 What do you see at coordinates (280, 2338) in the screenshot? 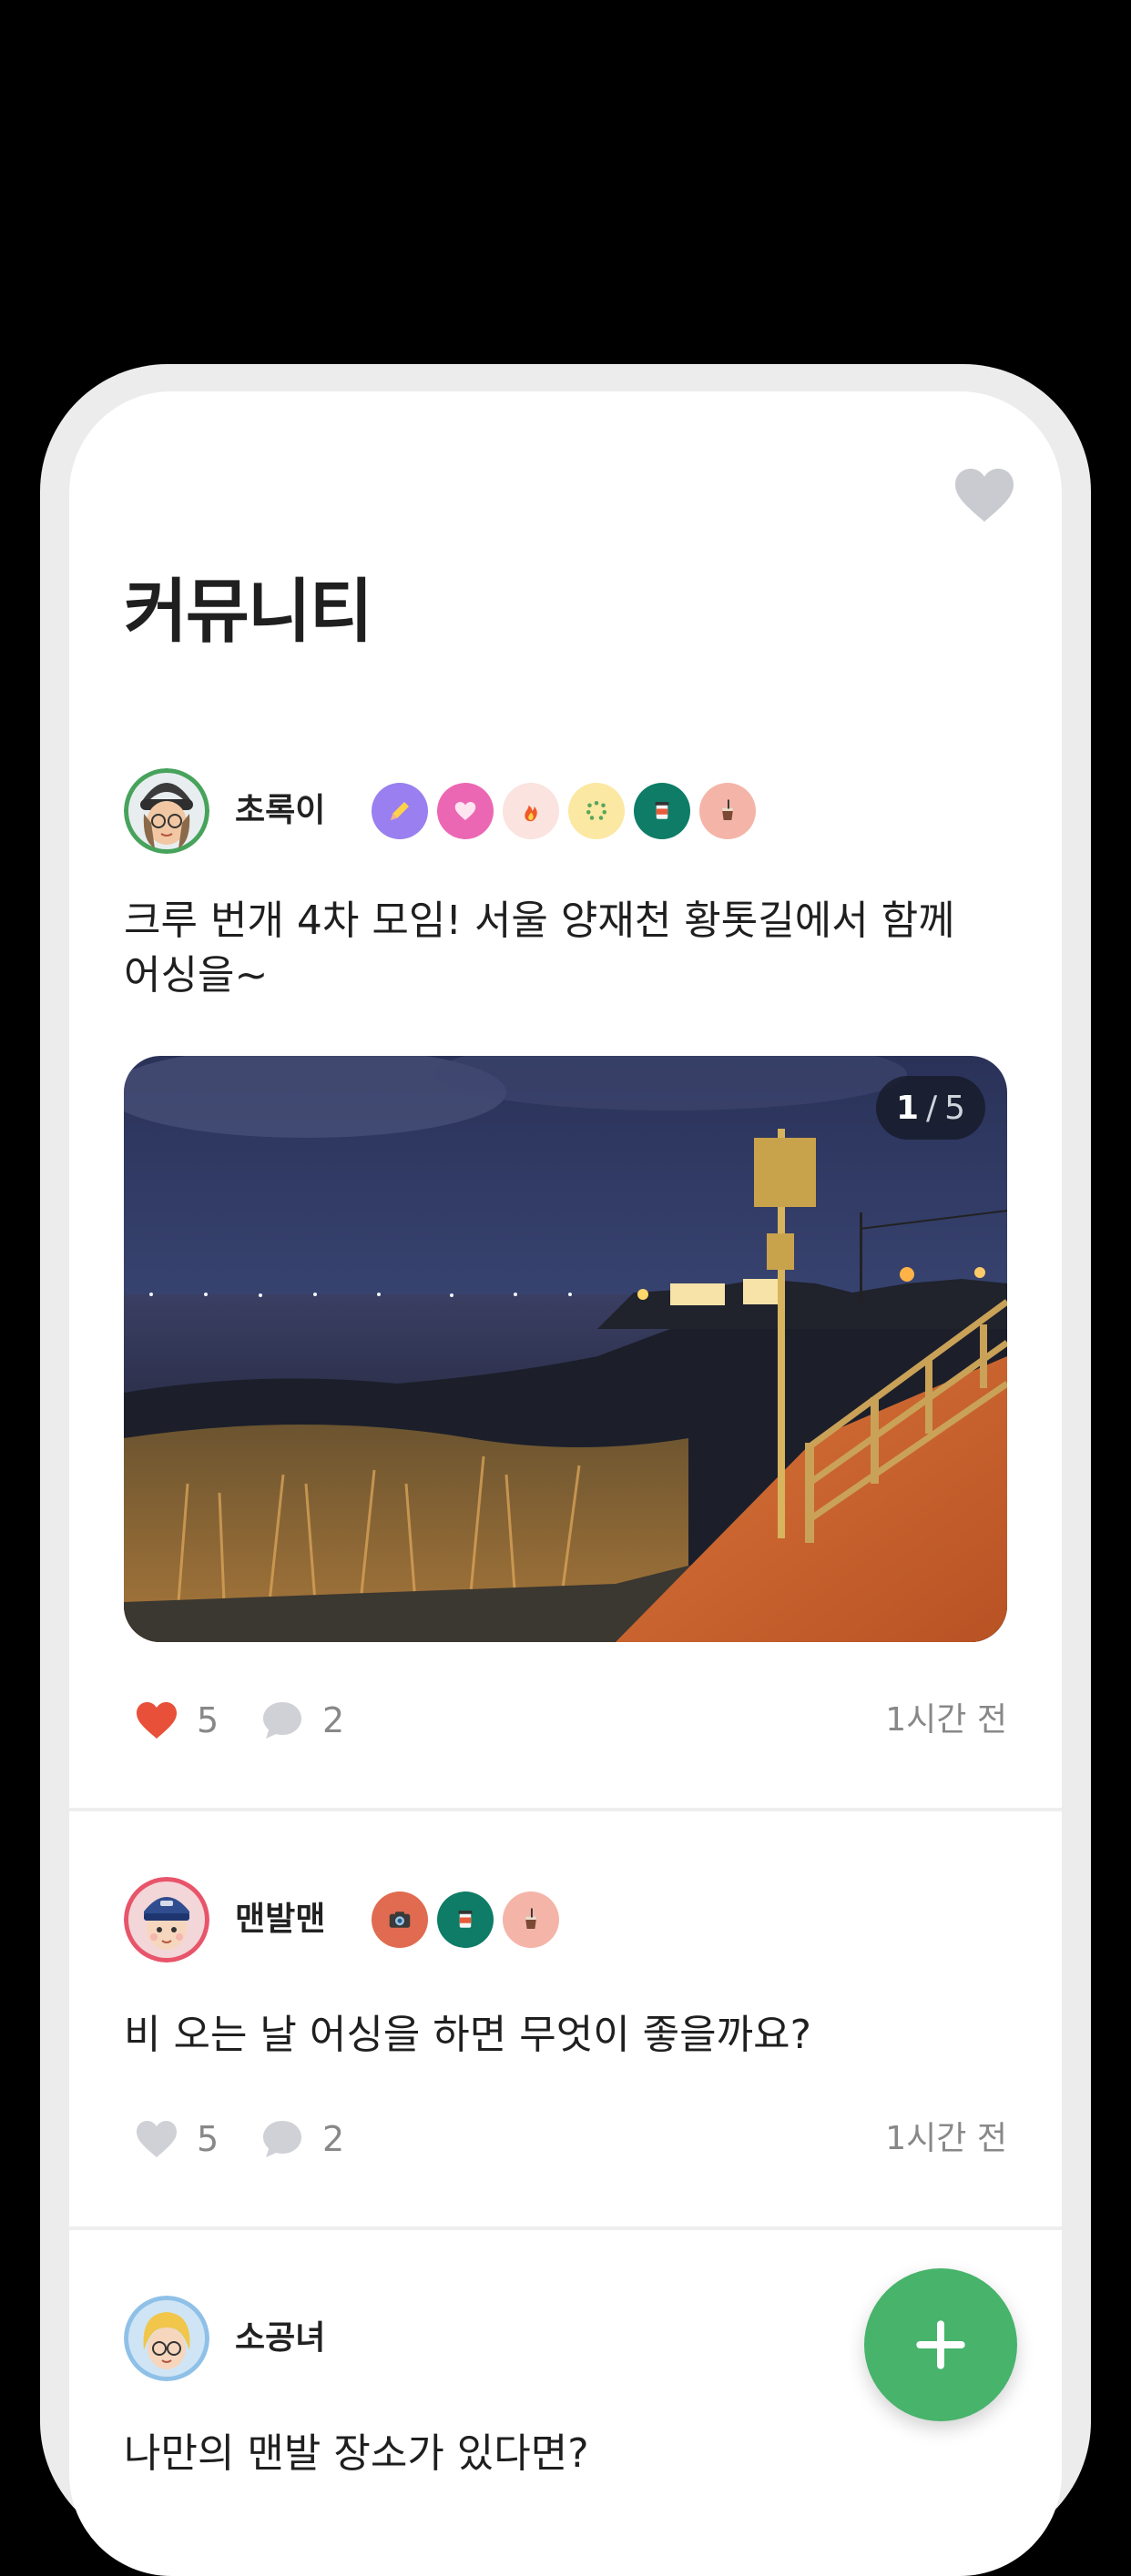
I see `author-name: 소공녀` at bounding box center [280, 2338].